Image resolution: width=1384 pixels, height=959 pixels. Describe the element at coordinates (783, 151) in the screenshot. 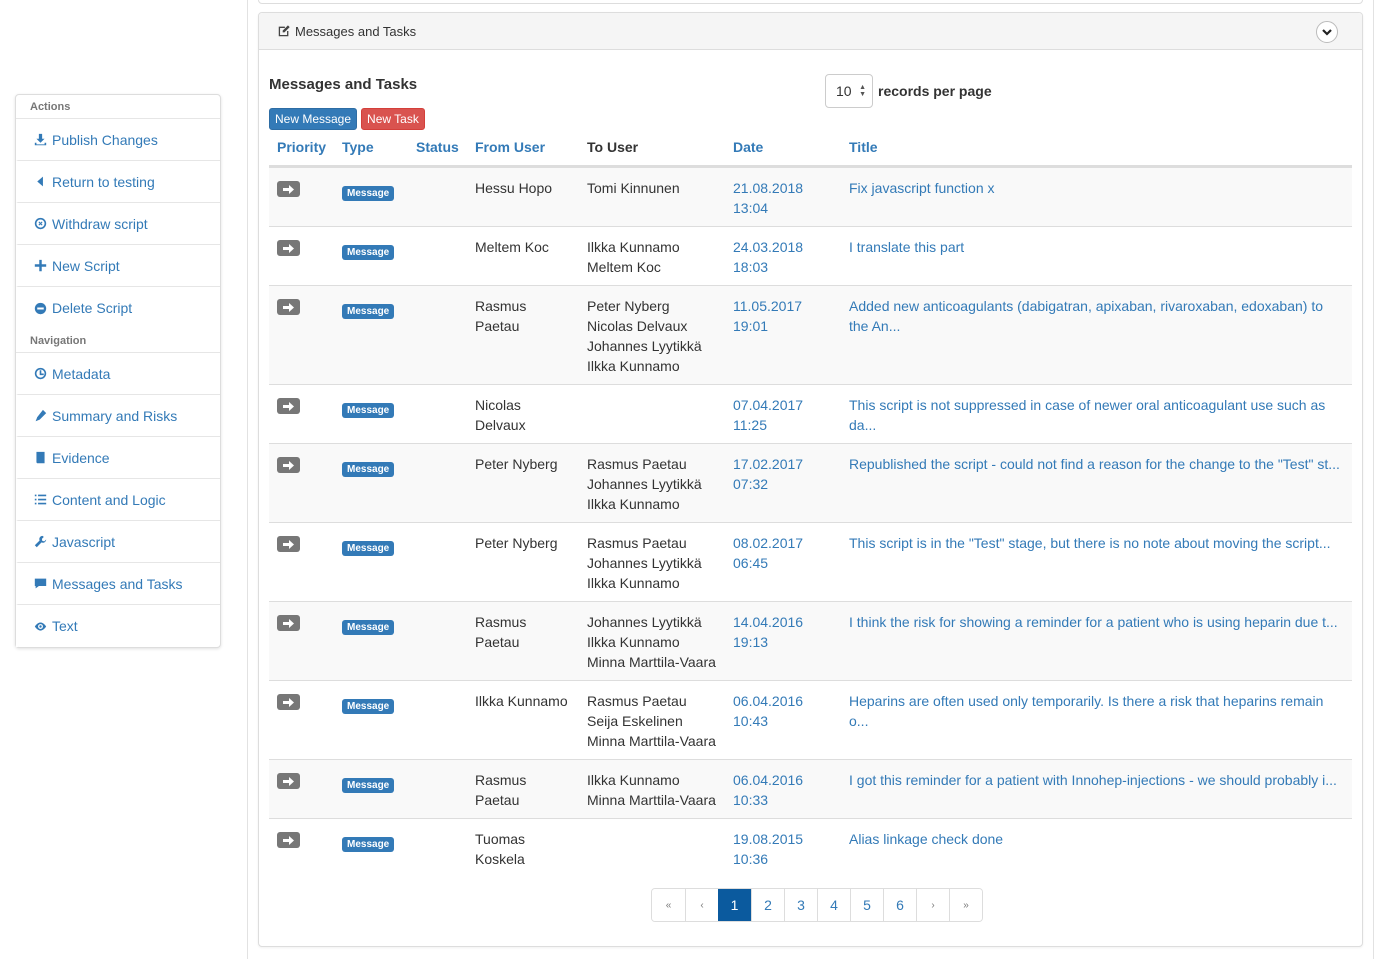

I see `column-header-date: Date` at that location.